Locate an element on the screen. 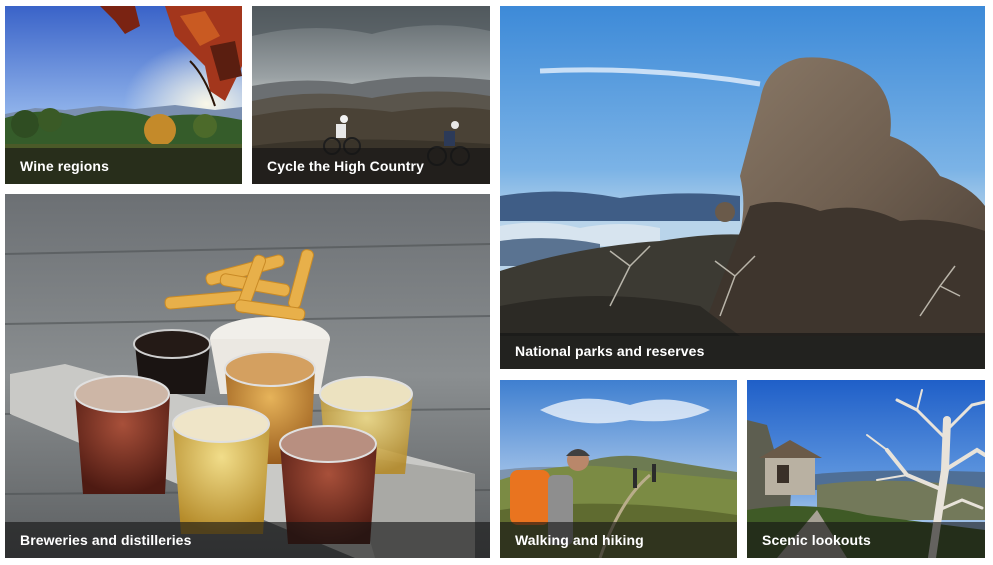 This screenshot has width=993, height=565. tile-wine-regions: Wine regions is located at coordinates (123, 95).